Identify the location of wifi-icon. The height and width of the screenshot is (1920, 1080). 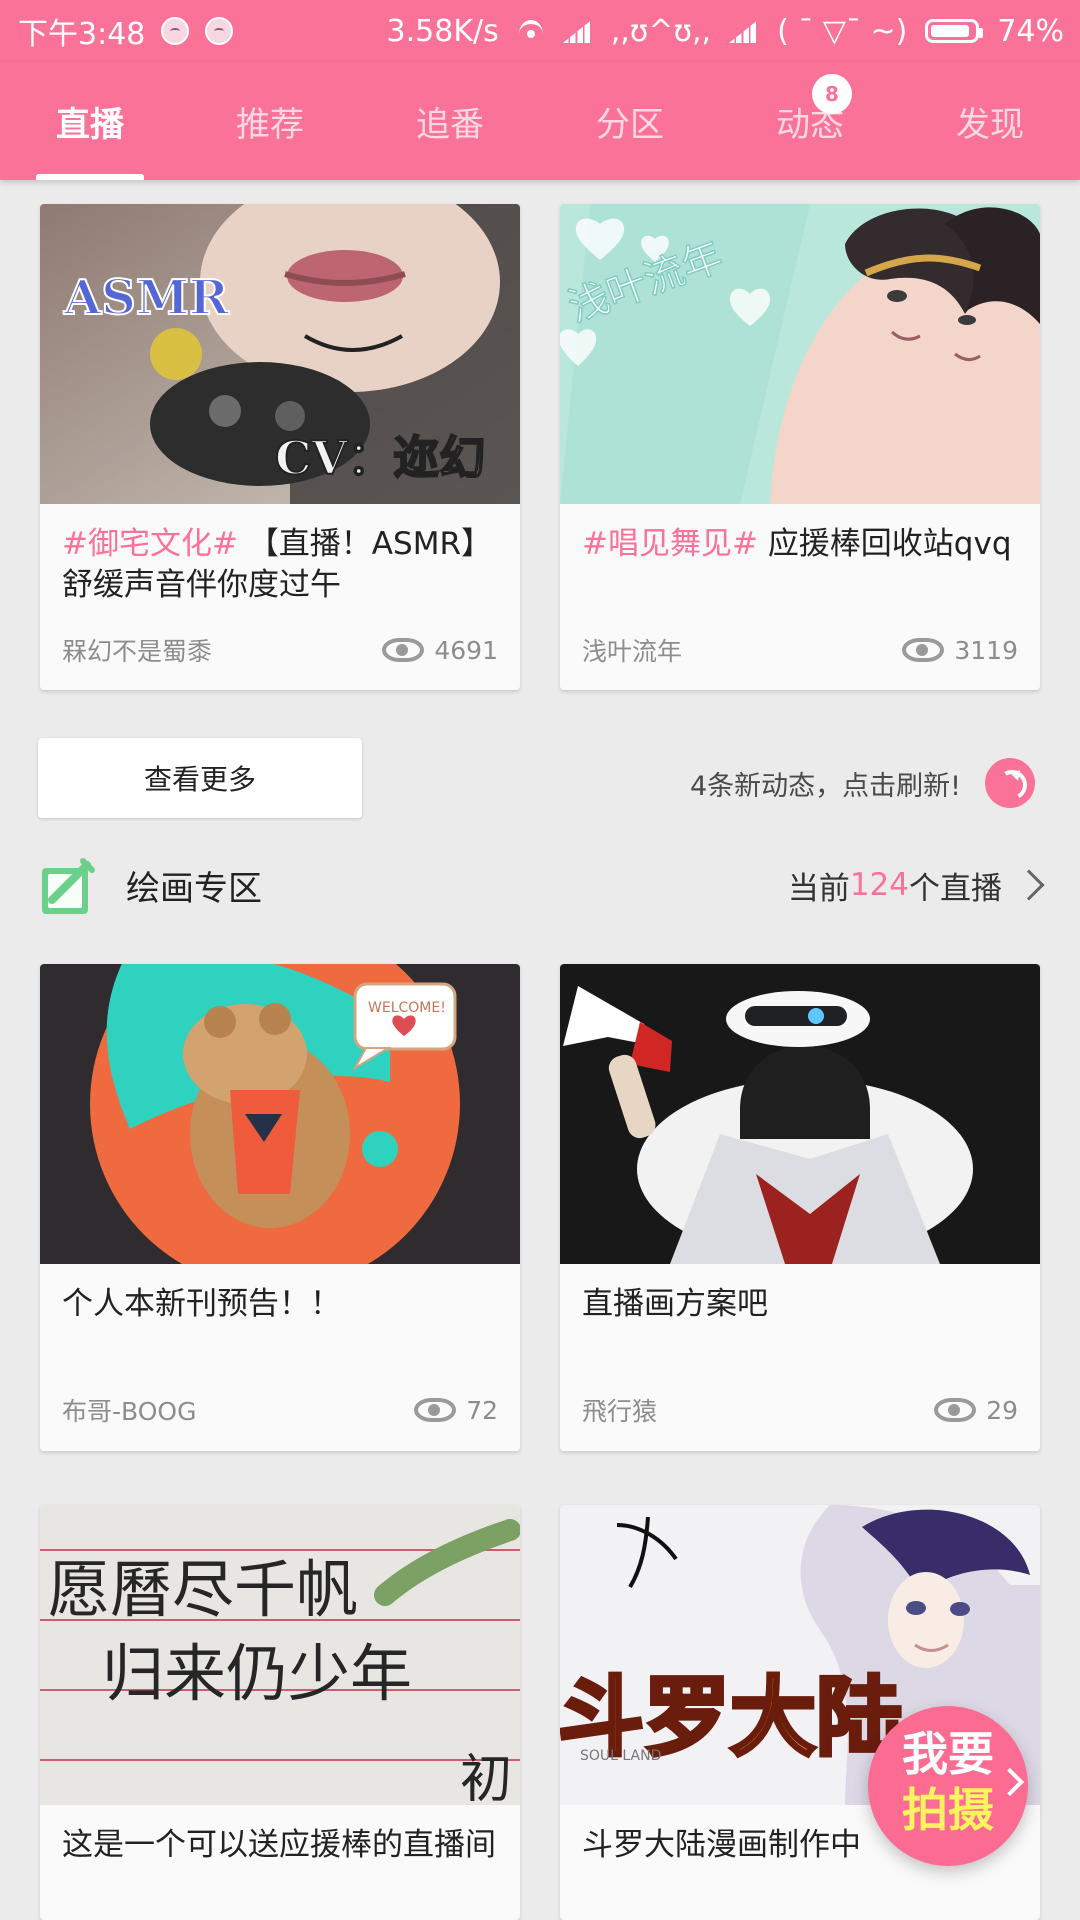
(531, 31).